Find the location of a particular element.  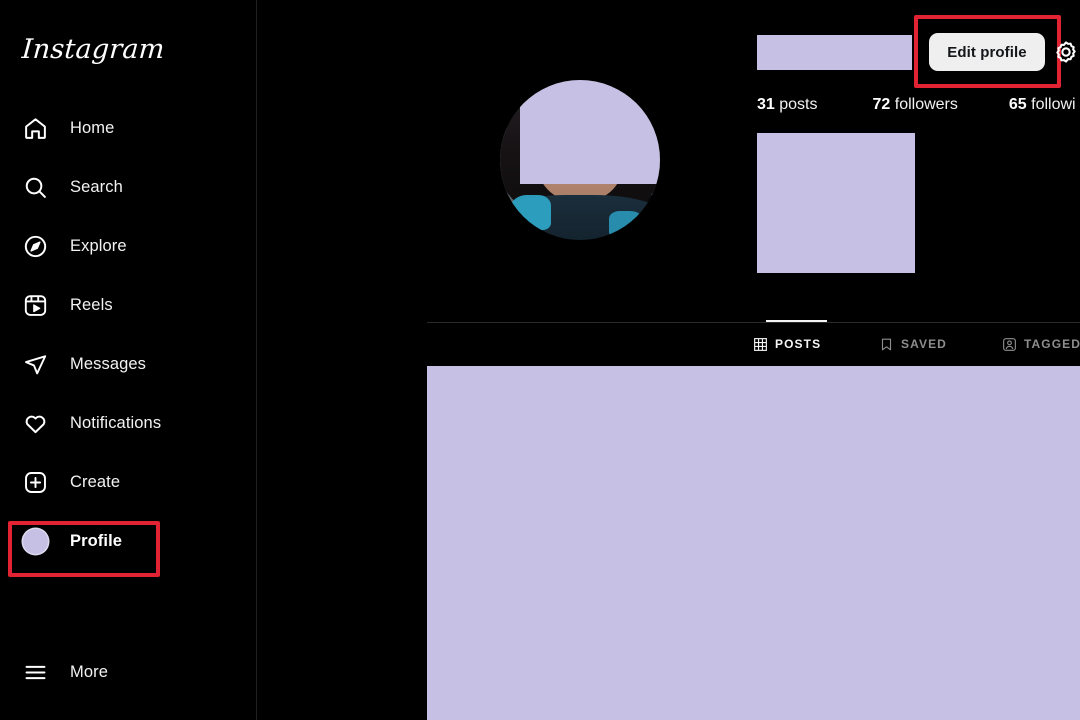

sidebar-item-label: Explore is located at coordinates (98, 245).